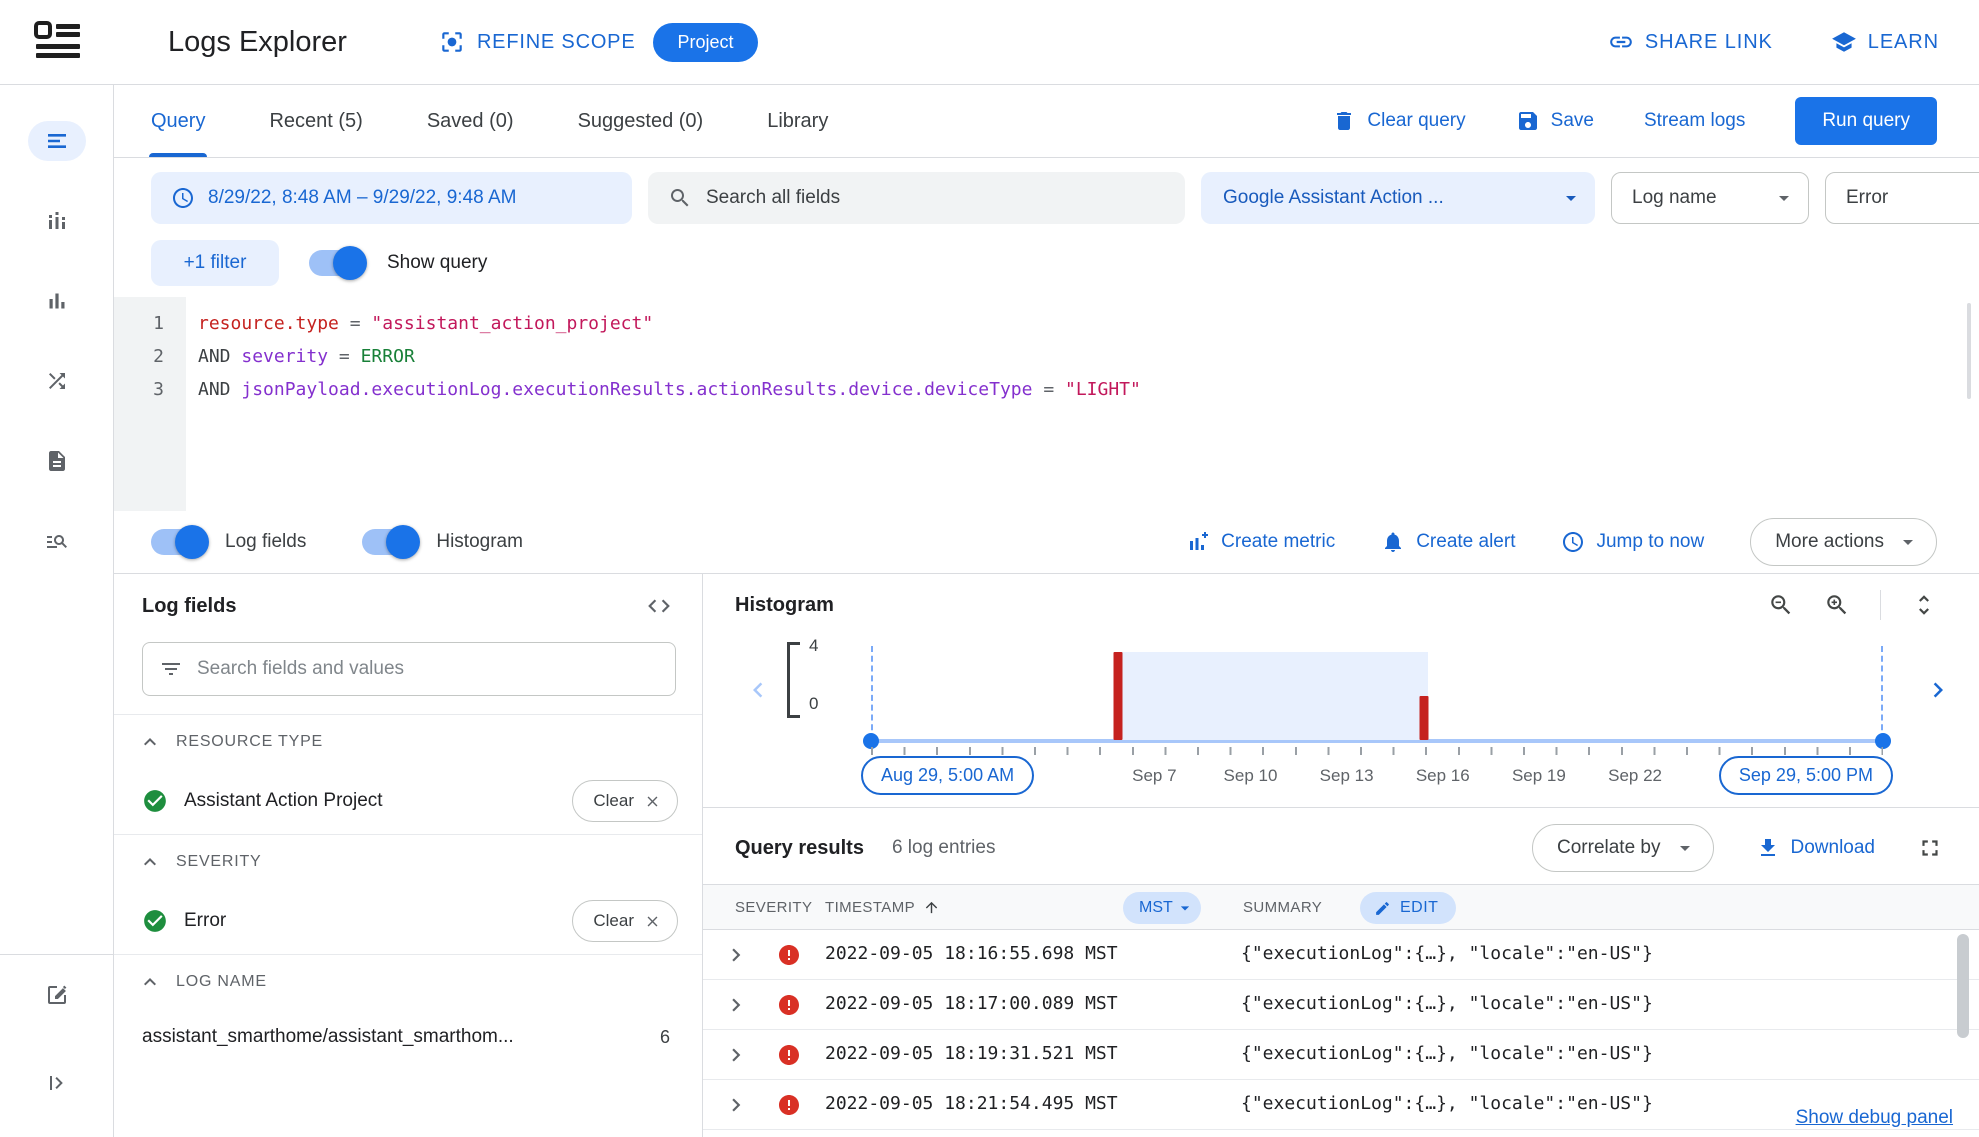 The image size is (1979, 1137). What do you see at coordinates (1448, 542) in the screenshot?
I see `create-alert-button: Create alert` at bounding box center [1448, 542].